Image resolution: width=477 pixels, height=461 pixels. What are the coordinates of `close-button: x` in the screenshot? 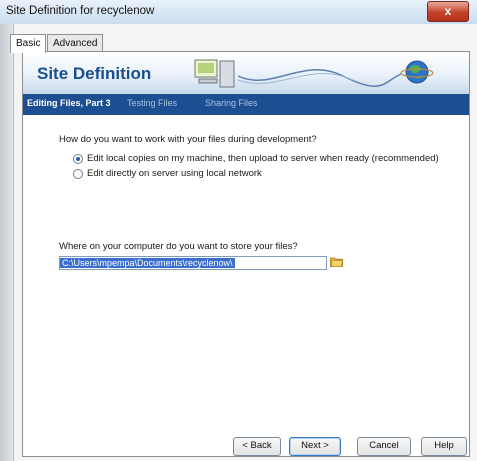 It's located at (448, 11).